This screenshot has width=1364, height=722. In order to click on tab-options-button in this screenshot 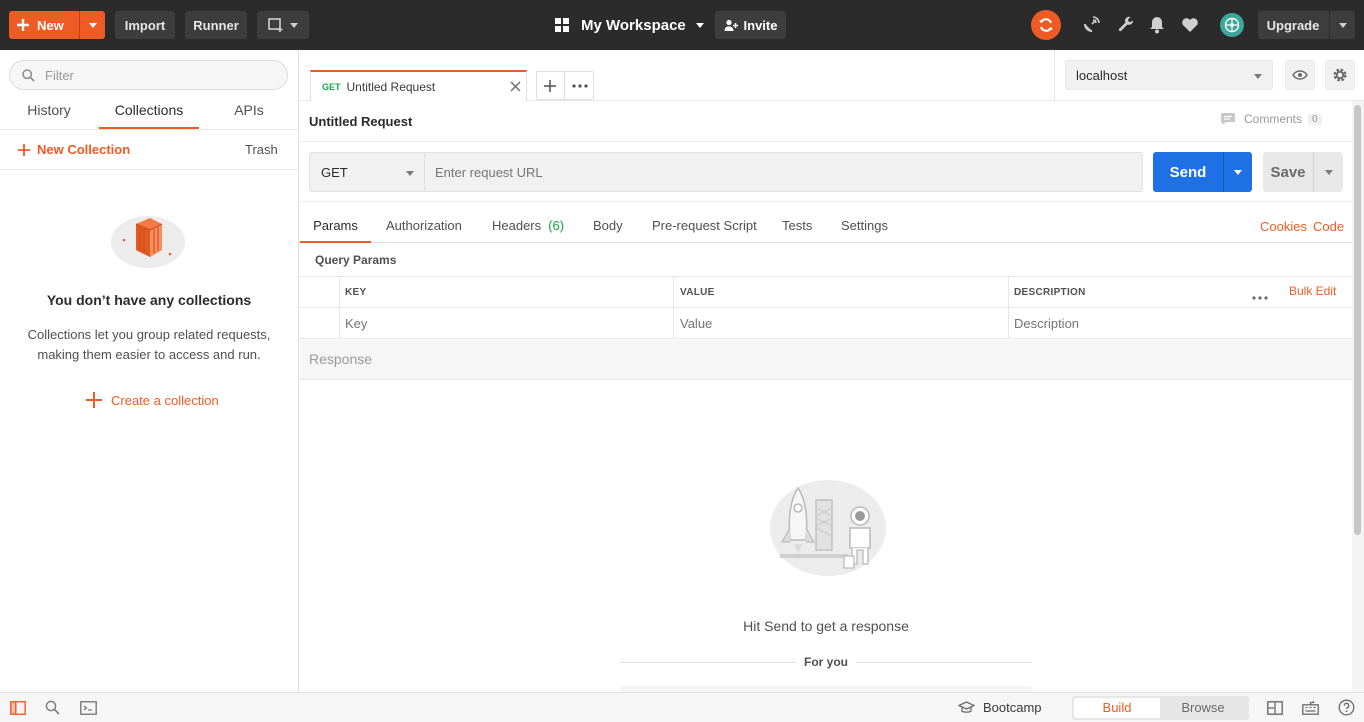, I will do `click(579, 85)`.